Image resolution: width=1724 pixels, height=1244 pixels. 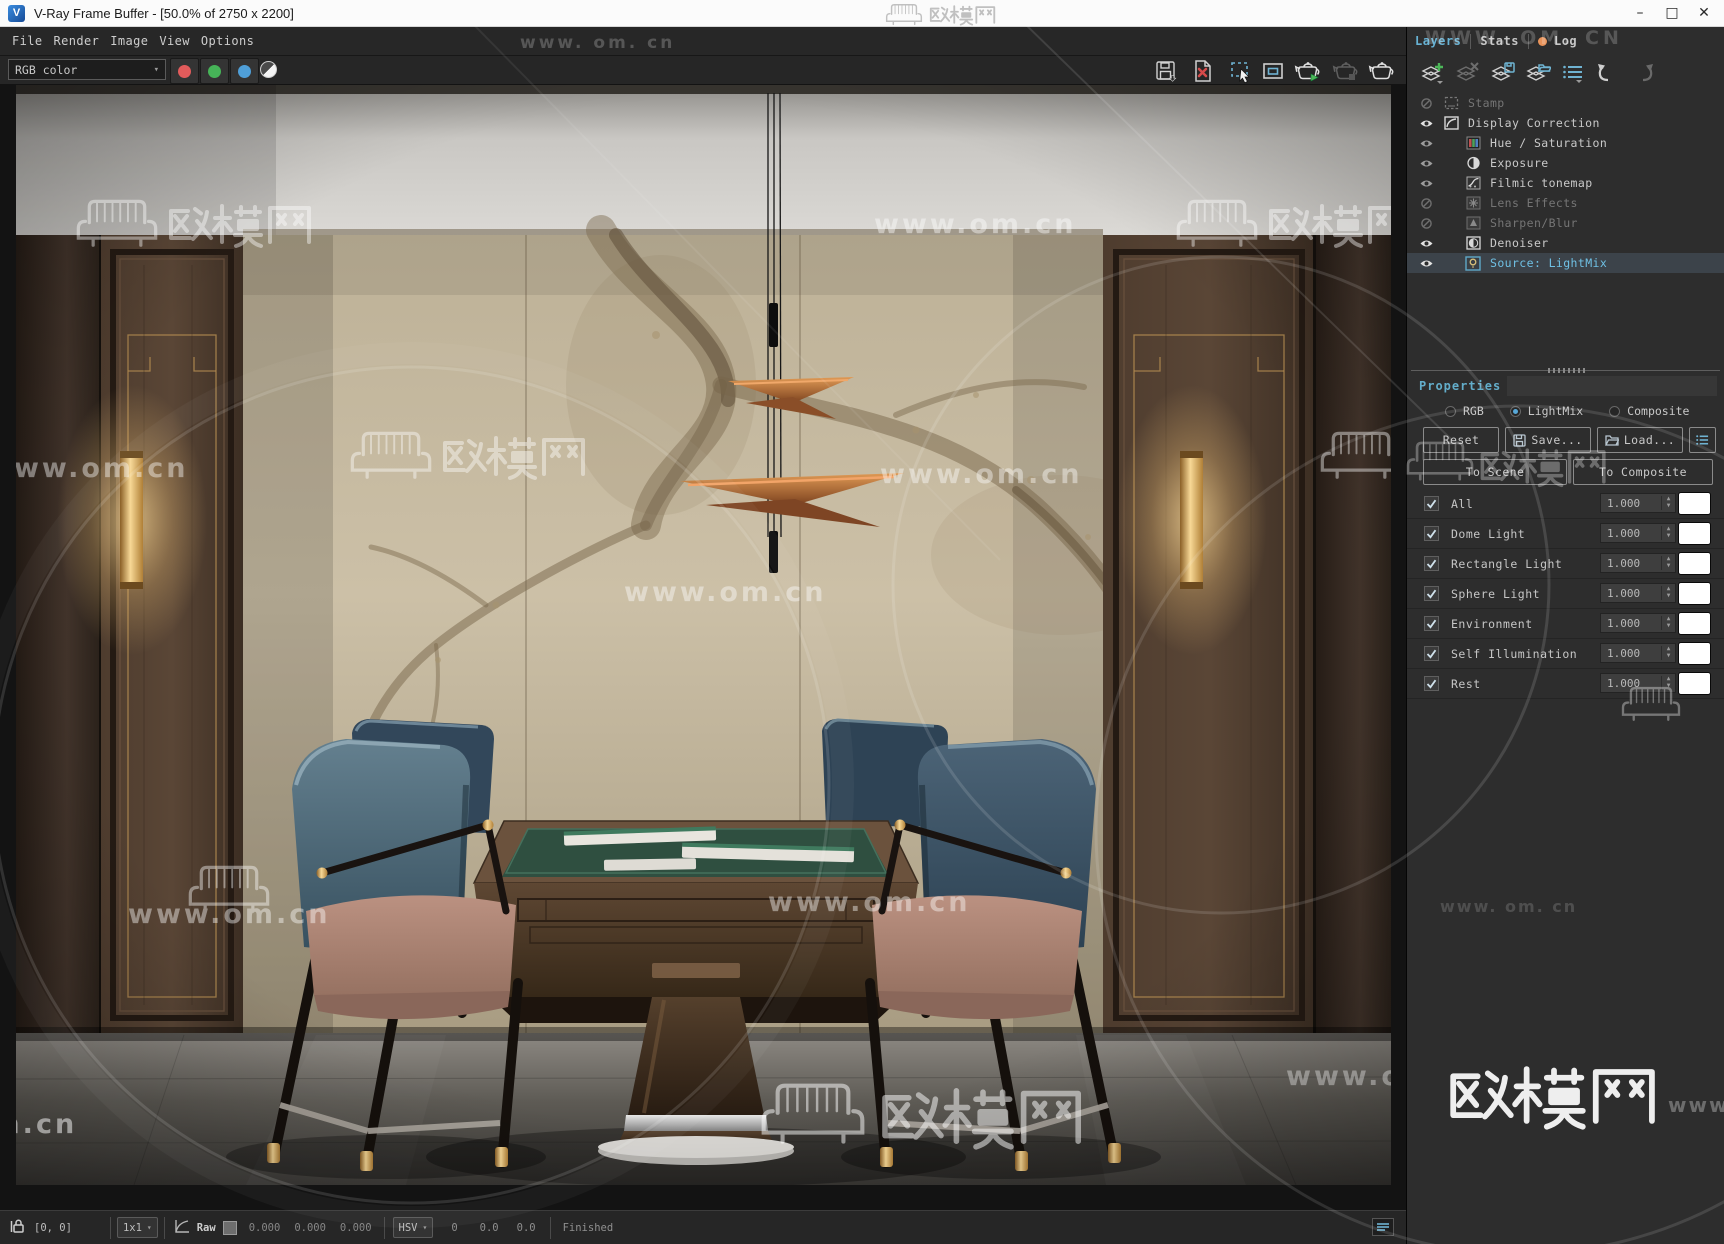 I want to click on render-button-disabled, so click(x=1346, y=71).